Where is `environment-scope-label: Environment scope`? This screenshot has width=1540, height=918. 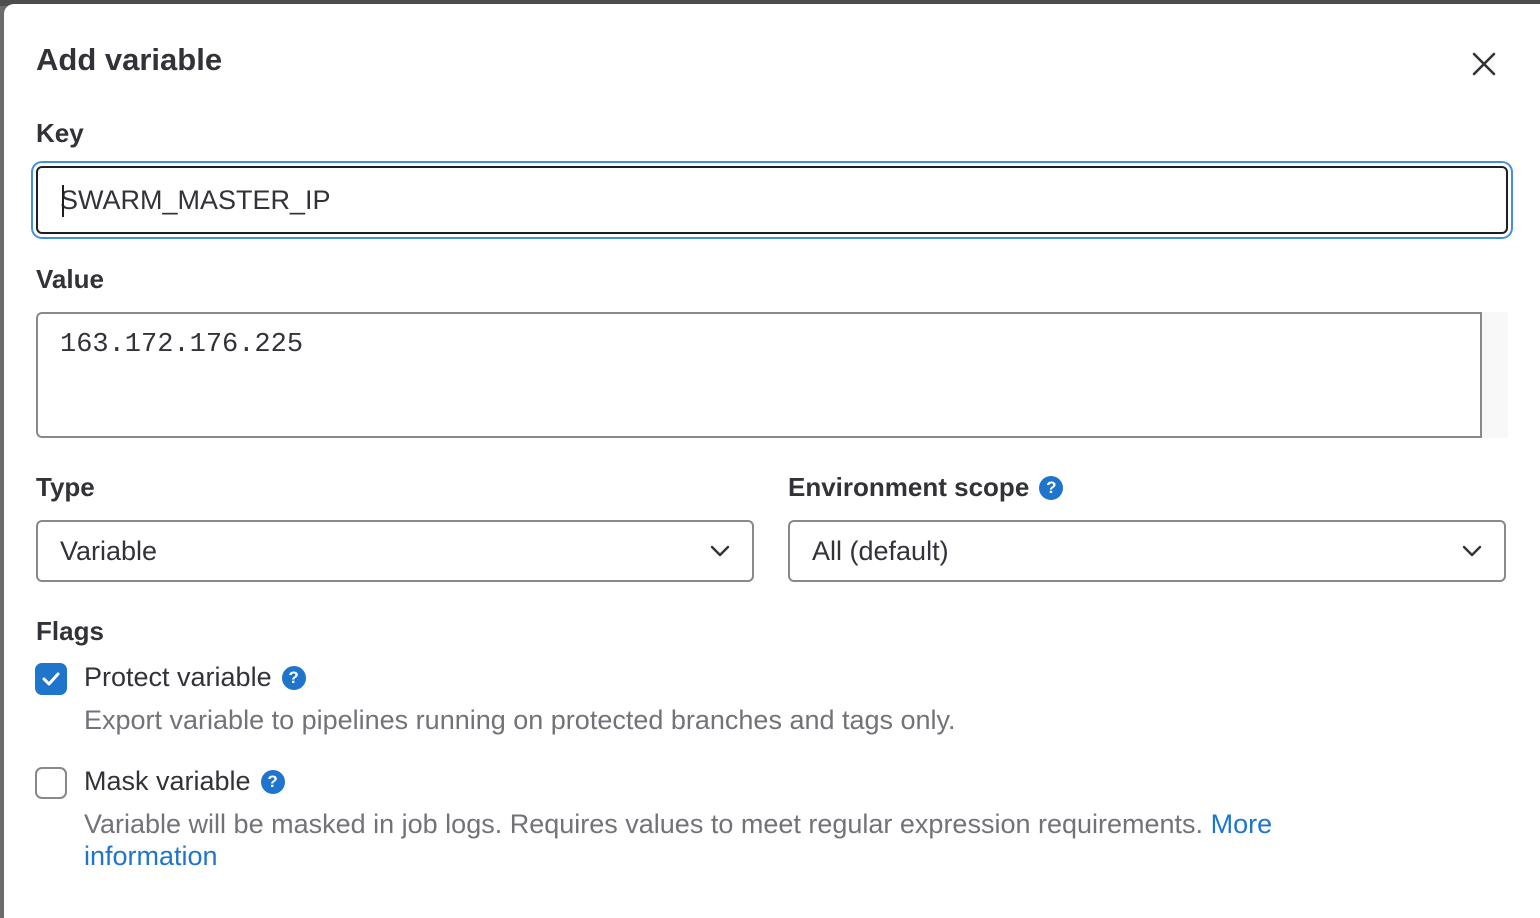 environment-scope-label: Environment scope is located at coordinates (909, 487).